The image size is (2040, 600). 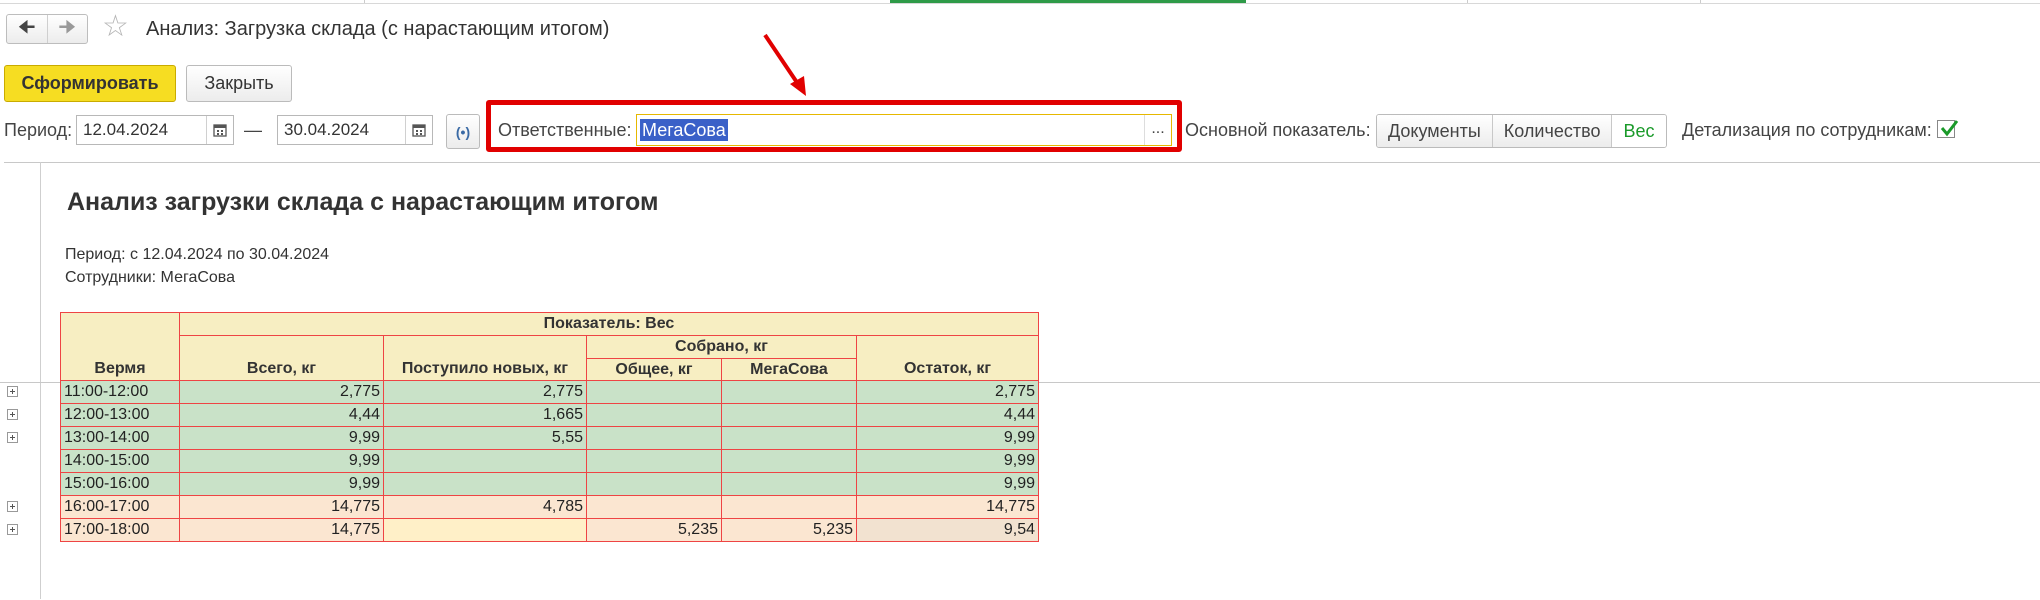 I want to click on indicator-option-quantity: Количество, so click(x=1551, y=131).